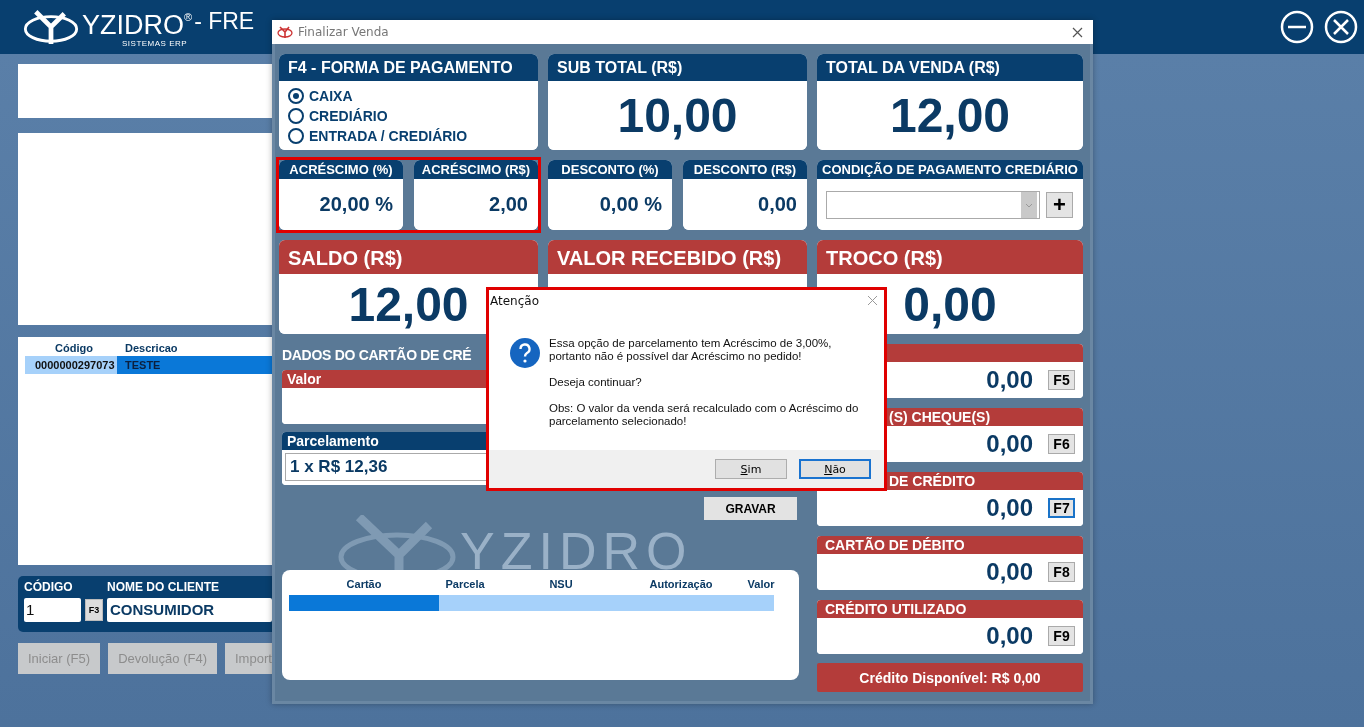 The image size is (1364, 727). I want to click on column-header: Autorização, so click(681, 585).